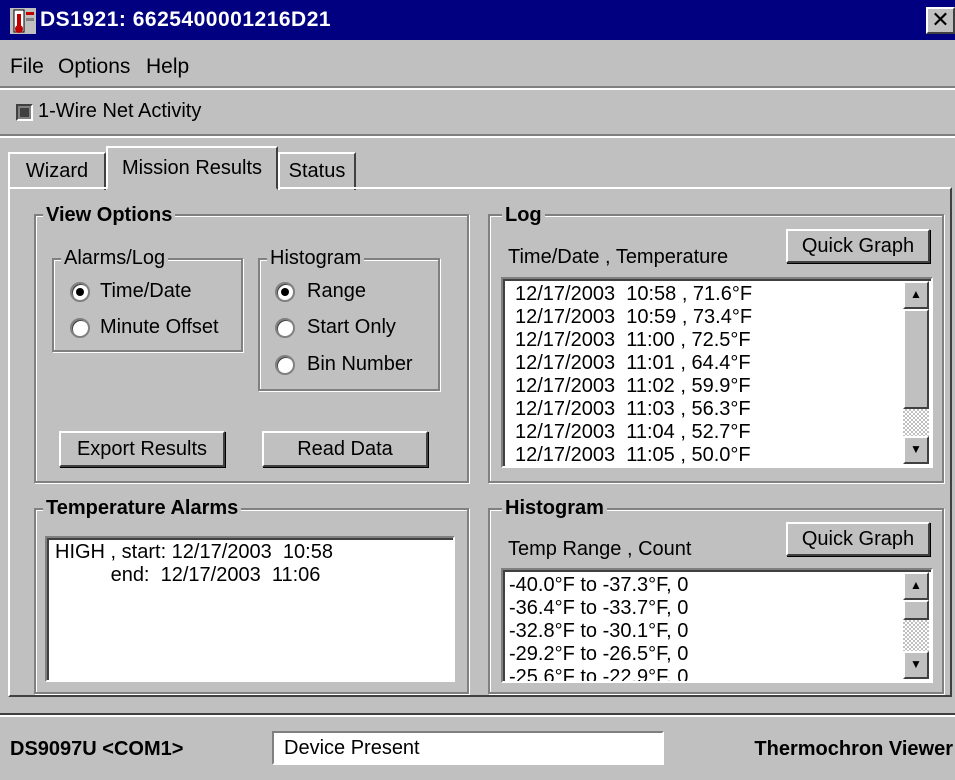 This screenshot has width=955, height=780. Describe the element at coordinates (705, 432) in the screenshot. I see `list-item: 12/17/2003 11:04 , 52.7°F` at that location.